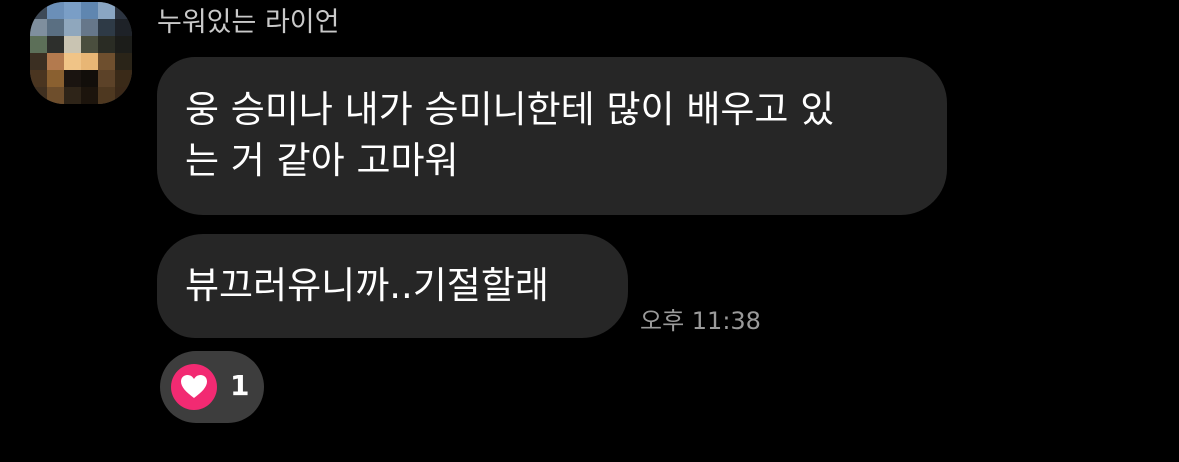  I want to click on message-text-line: 는 거 같아 고마워, so click(322, 160).